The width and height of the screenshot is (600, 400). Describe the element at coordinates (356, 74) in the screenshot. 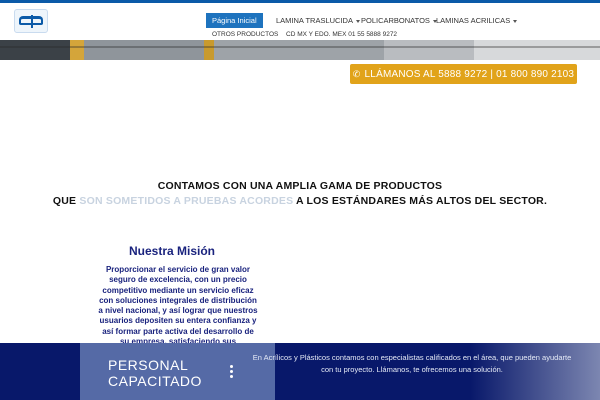

I see `phone-icon: ✆` at that location.